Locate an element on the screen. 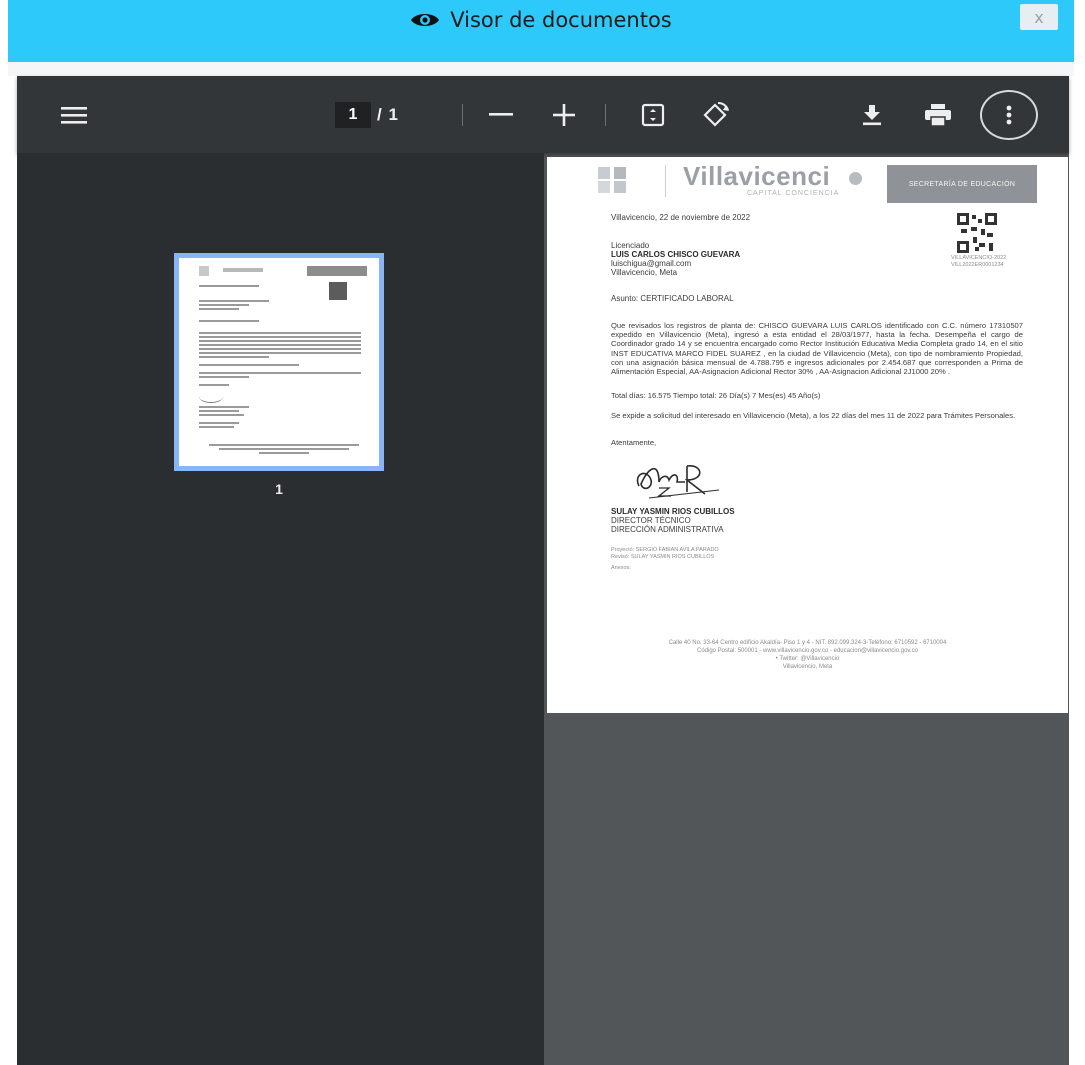  projected-by: Proyectó: SERGIO FABIAN AVILA PARADO is located at coordinates (665, 550).